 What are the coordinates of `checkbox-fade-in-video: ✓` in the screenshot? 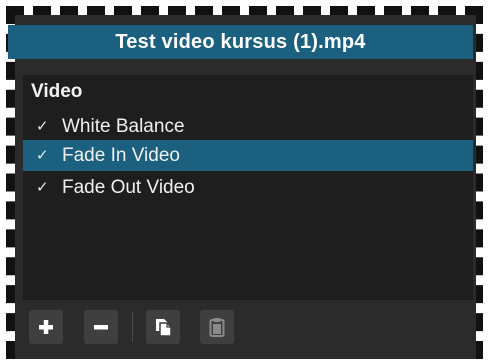 It's located at (42, 155).